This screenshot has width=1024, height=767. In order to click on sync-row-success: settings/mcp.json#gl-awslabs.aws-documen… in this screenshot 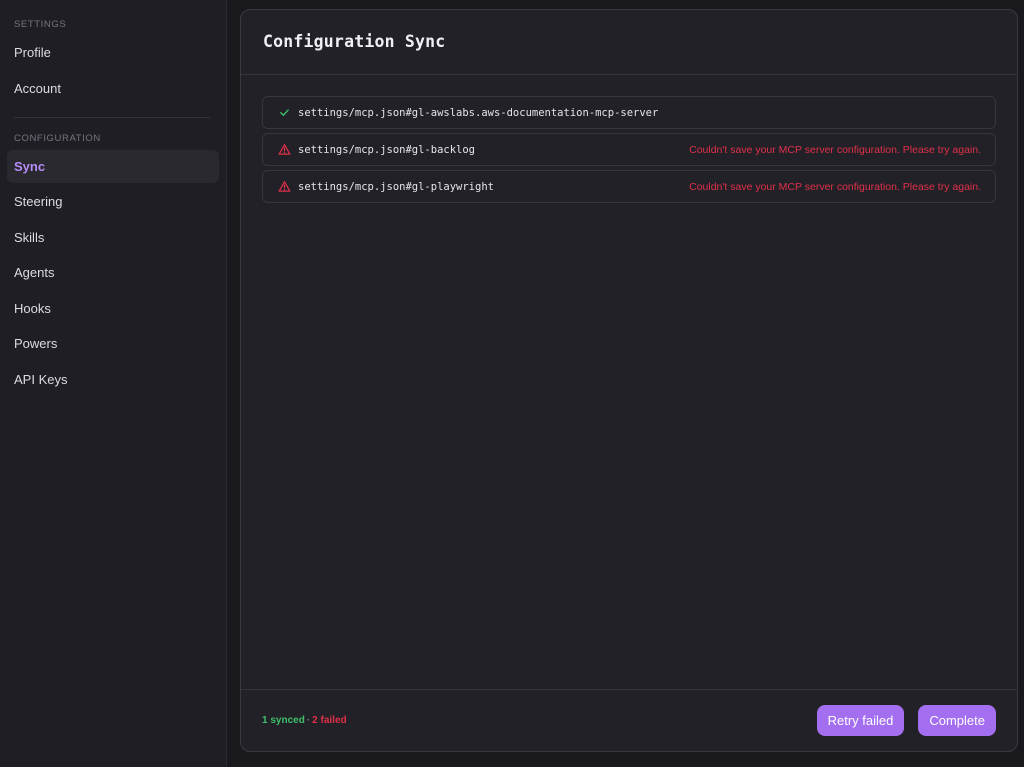, I will do `click(629, 112)`.